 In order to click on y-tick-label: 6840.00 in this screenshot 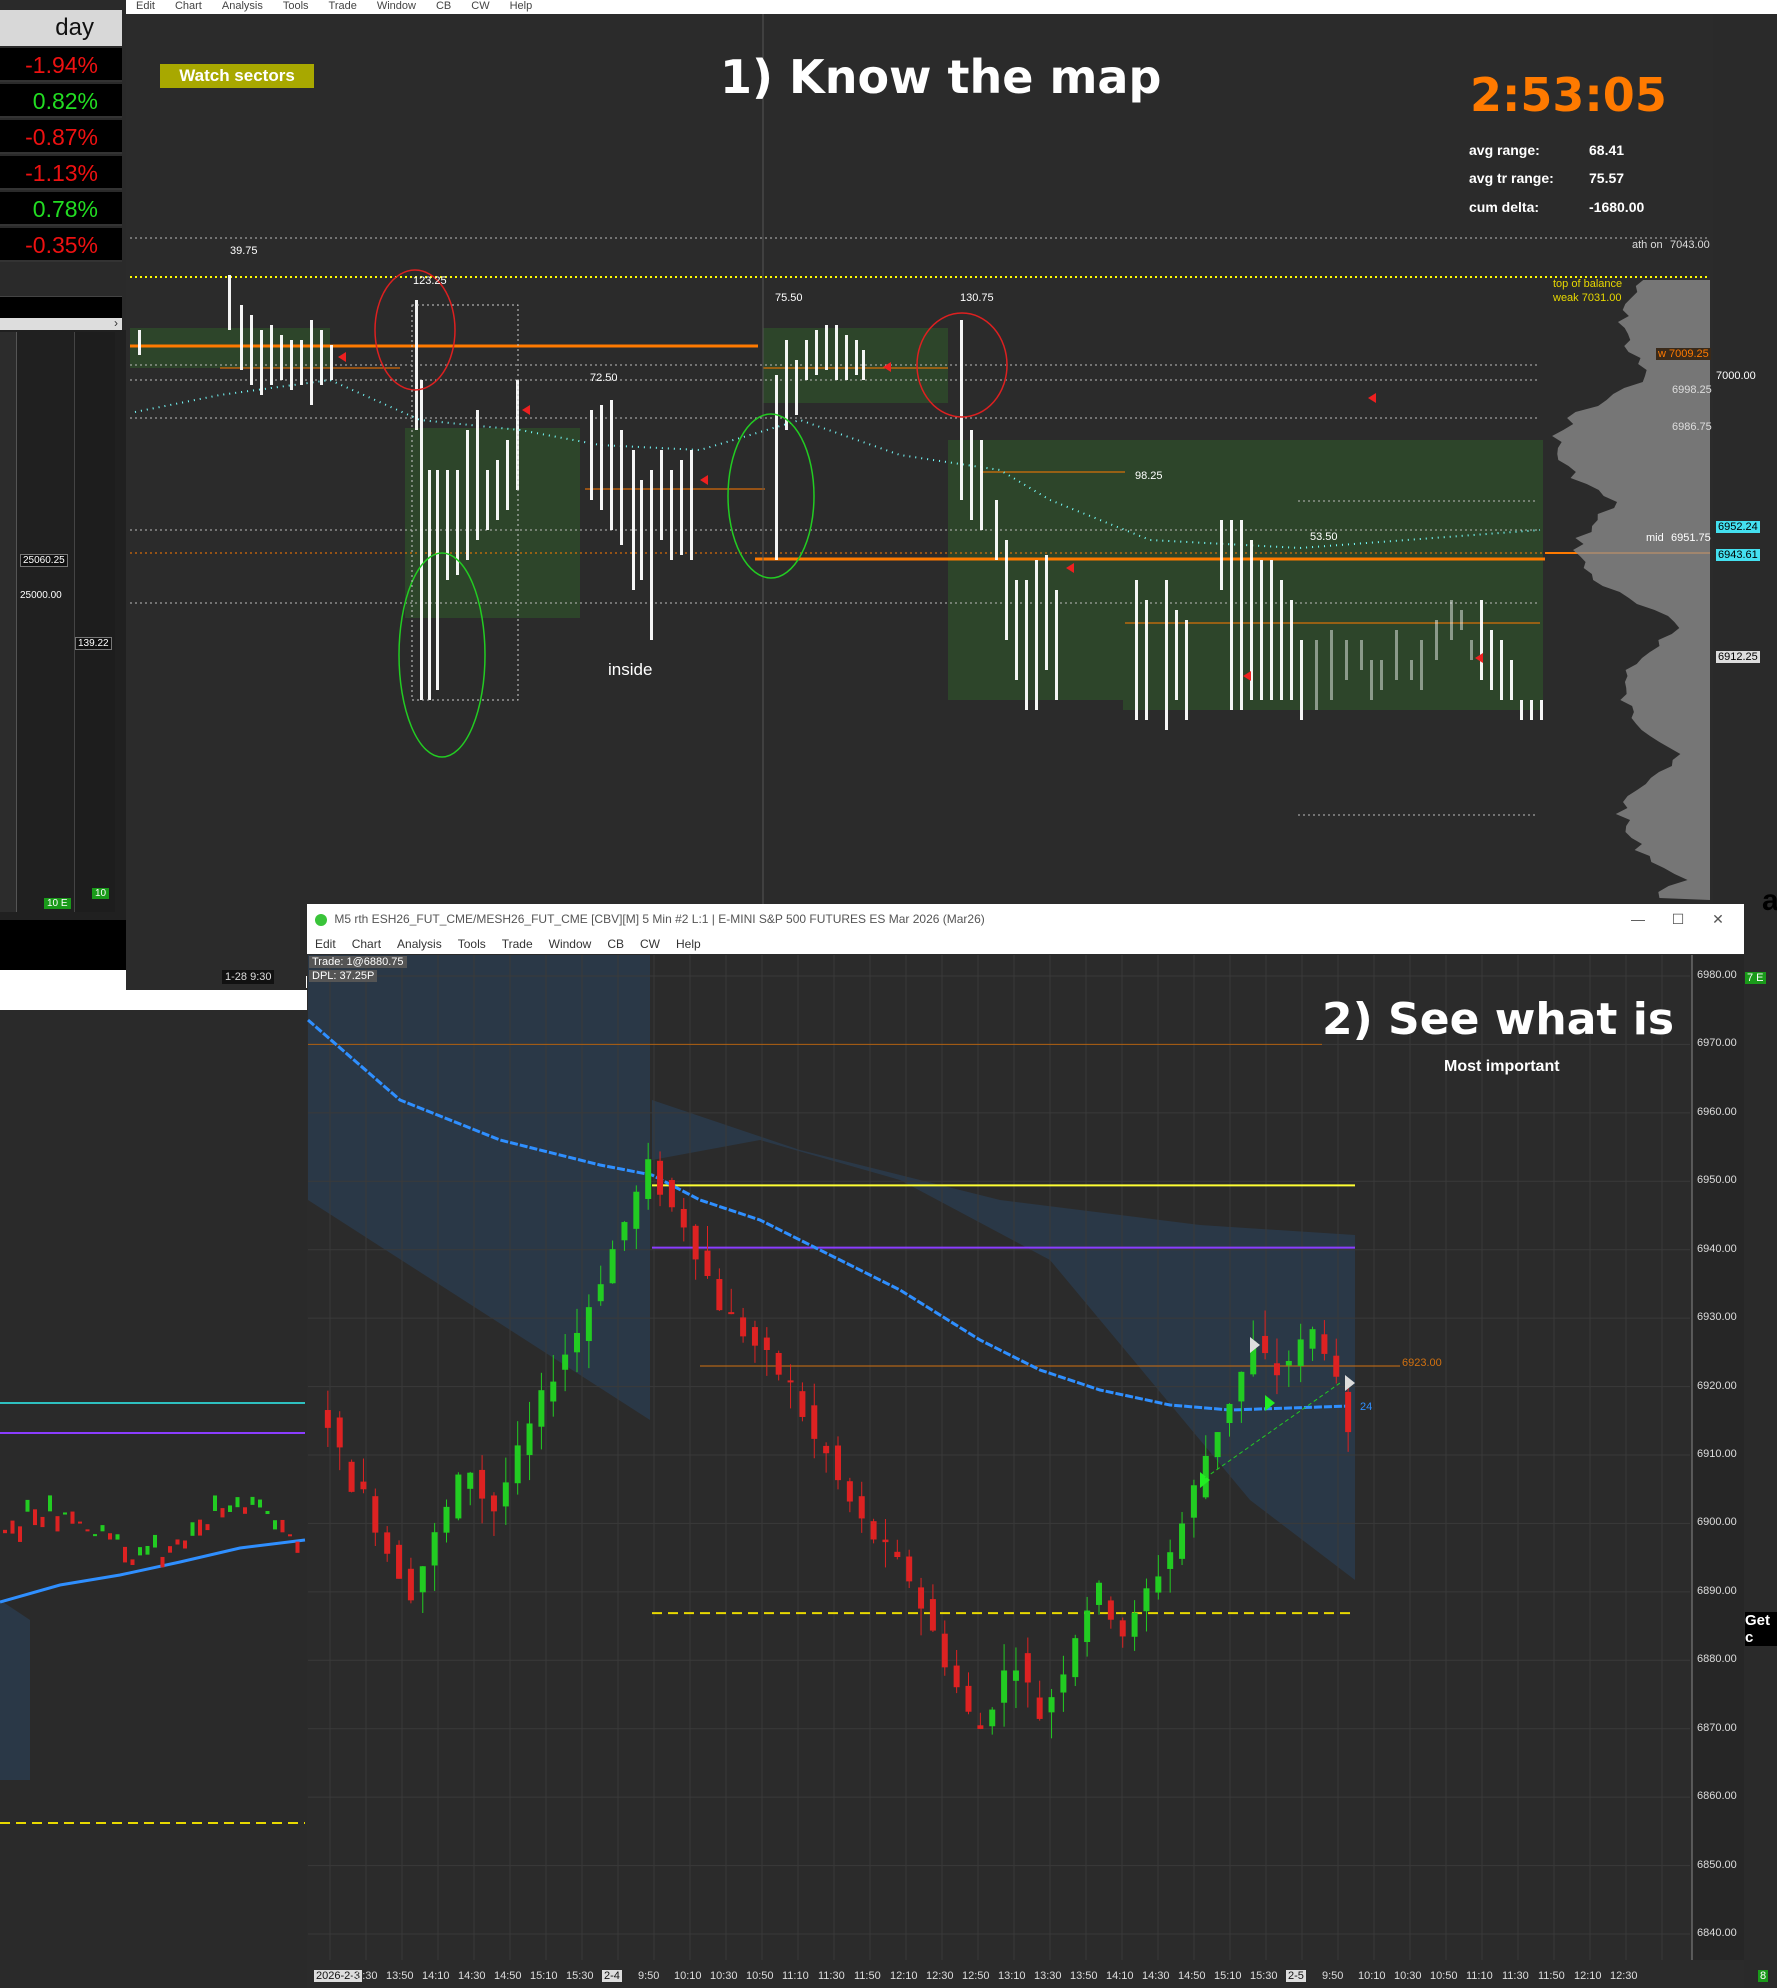, I will do `click(1717, 1933)`.